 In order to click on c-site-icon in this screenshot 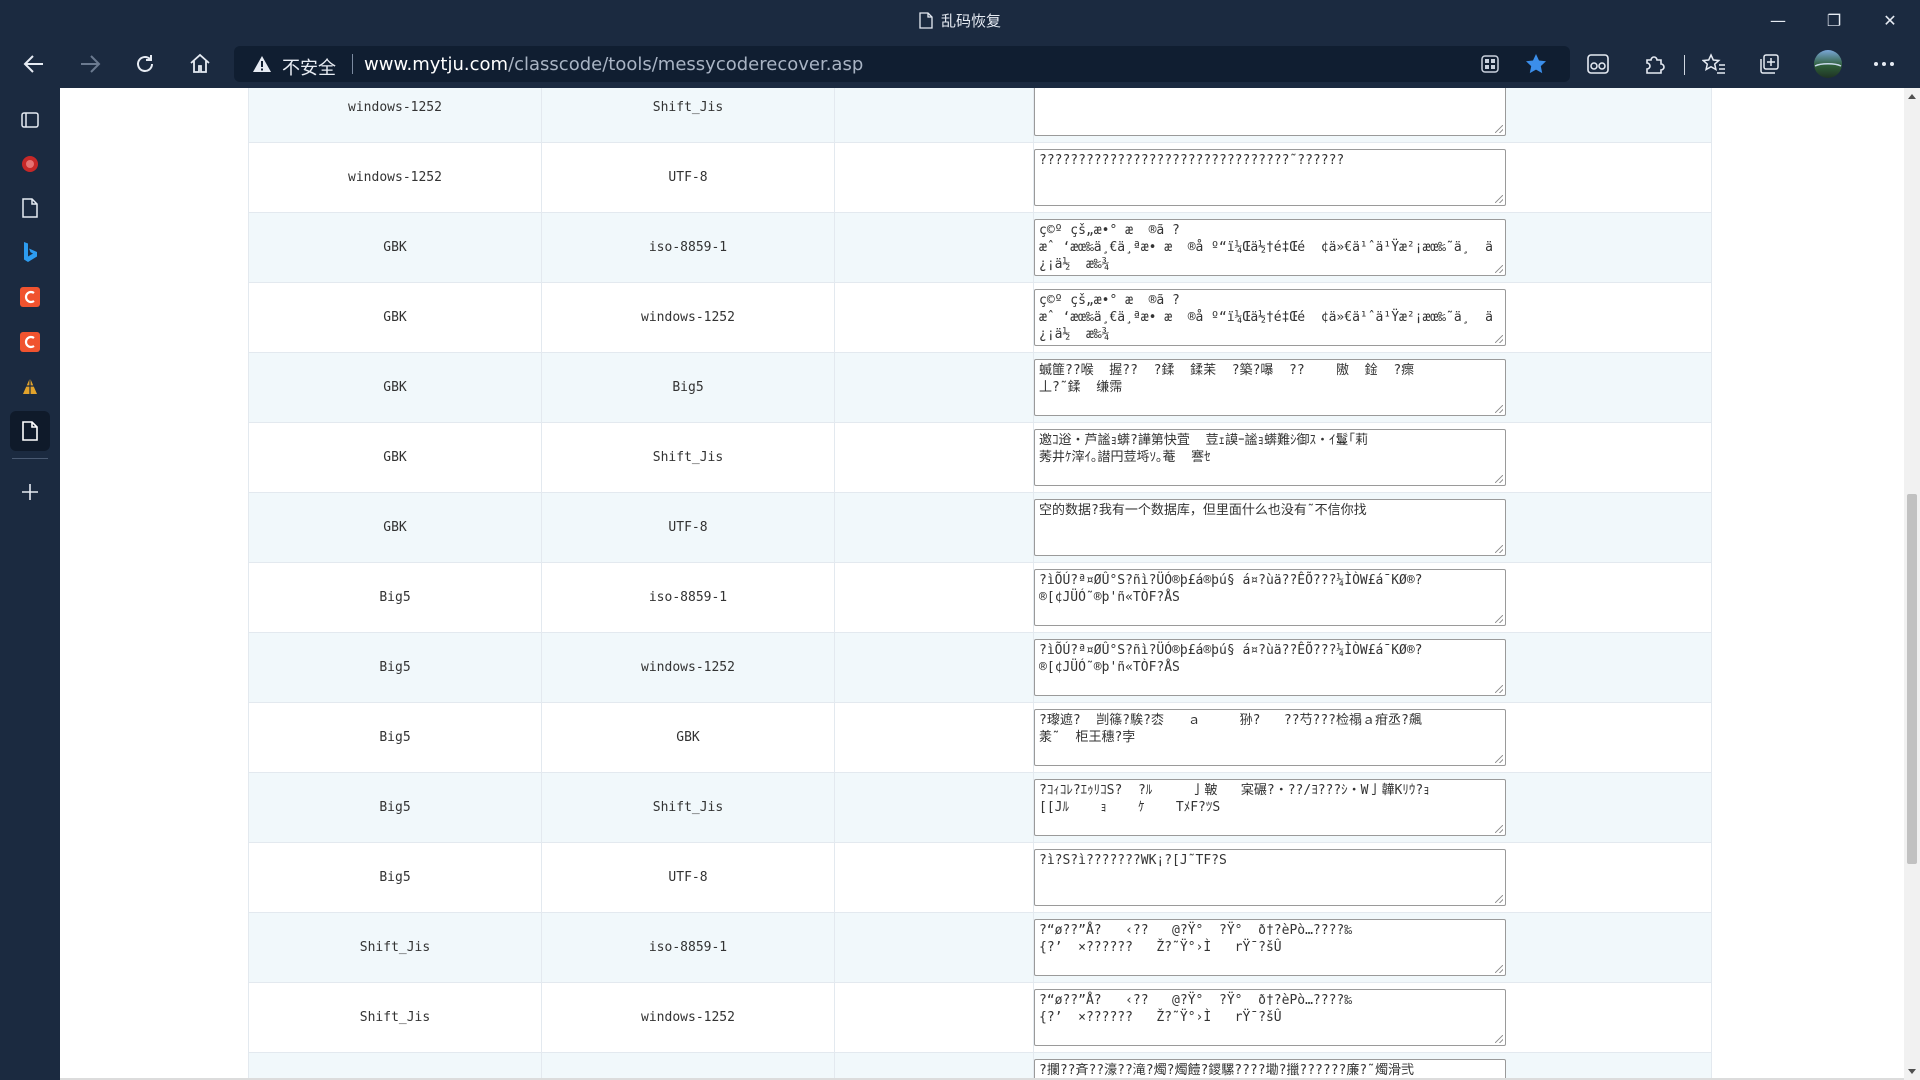, I will do `click(30, 297)`.